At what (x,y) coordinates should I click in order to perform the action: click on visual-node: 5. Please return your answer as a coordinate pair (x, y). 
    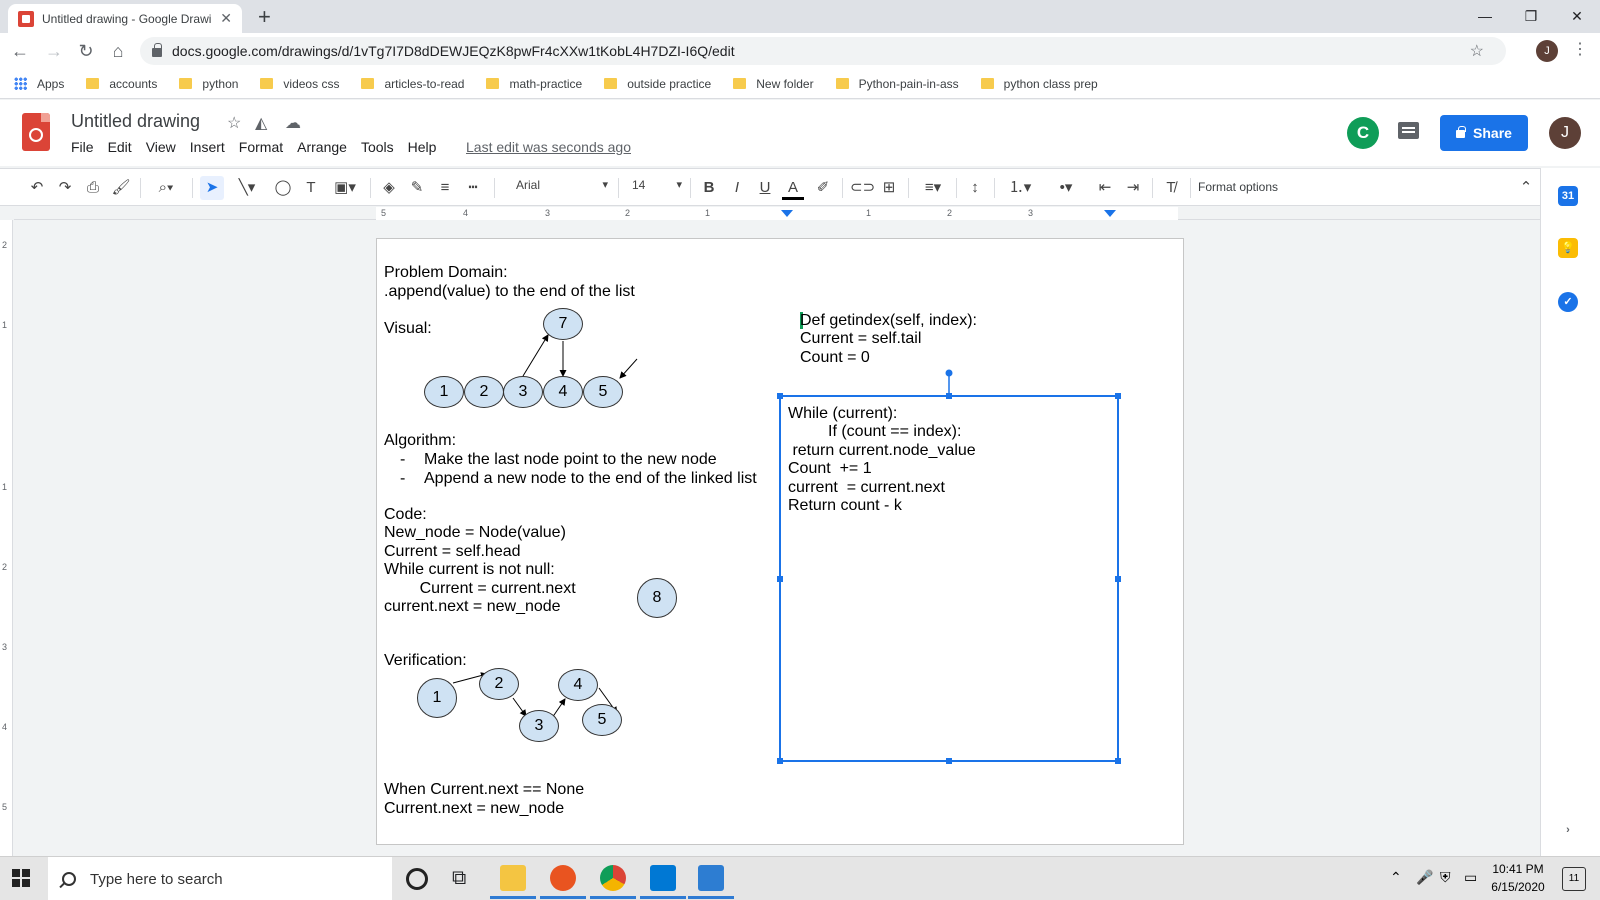
    Looking at the image, I should click on (603, 392).